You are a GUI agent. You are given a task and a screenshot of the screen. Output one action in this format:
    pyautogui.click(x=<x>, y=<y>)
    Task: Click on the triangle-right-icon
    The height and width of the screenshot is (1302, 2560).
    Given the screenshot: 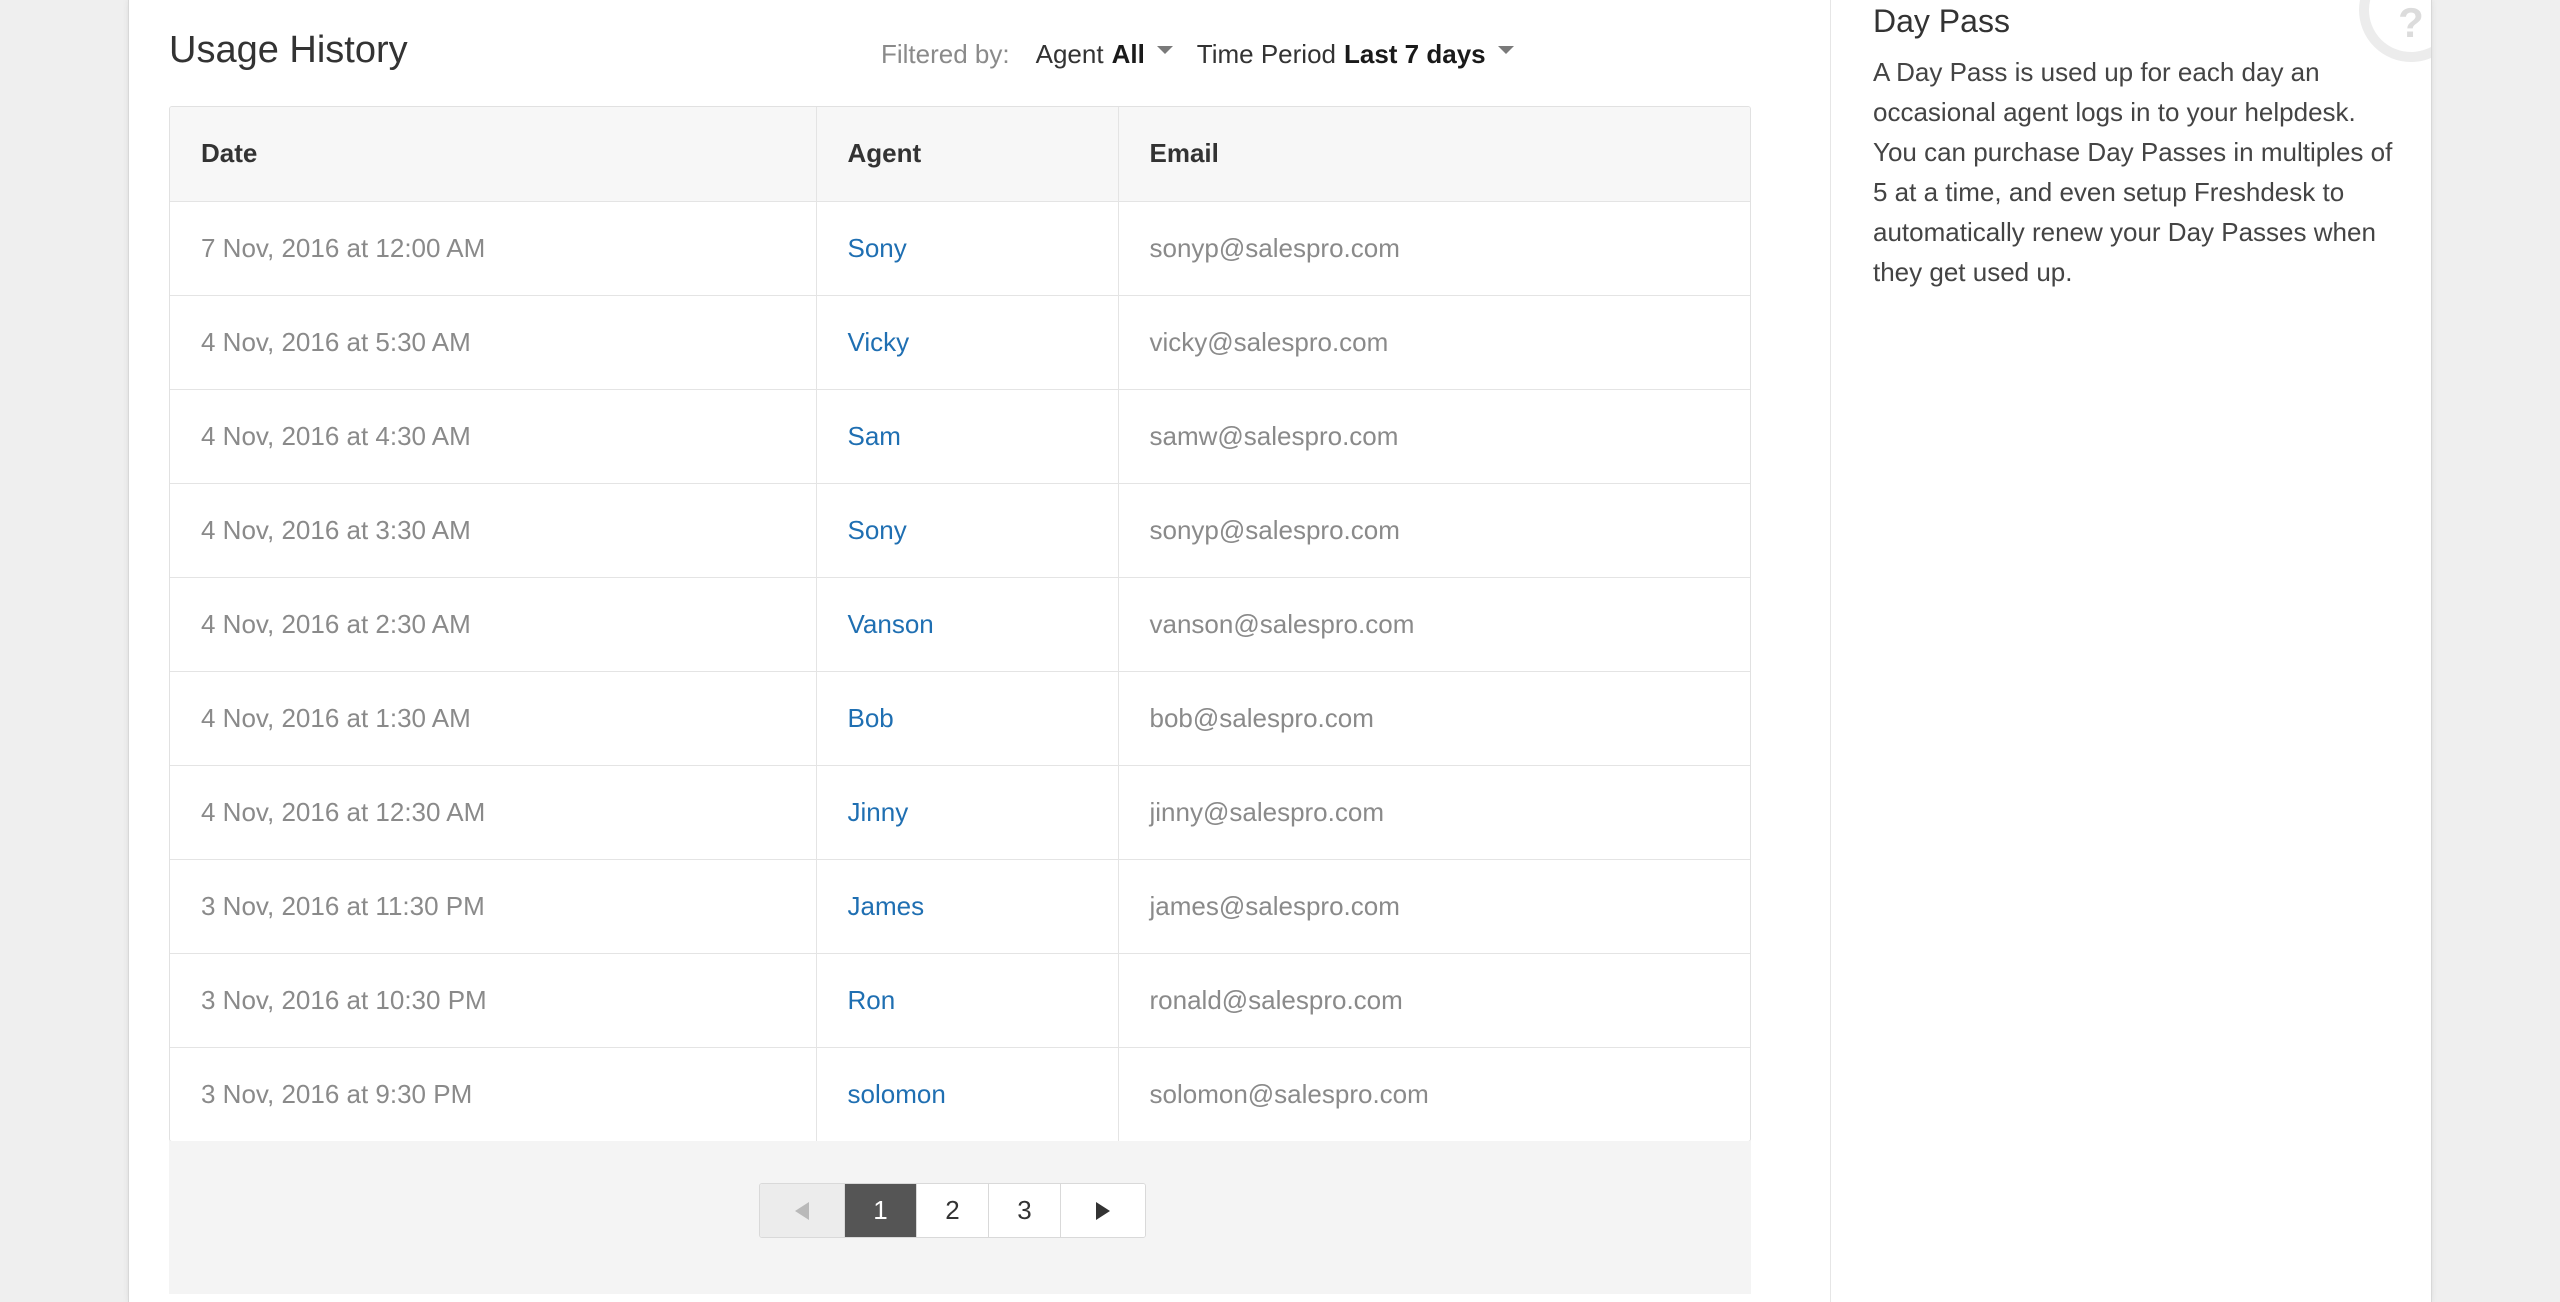 What is the action you would take?
    pyautogui.click(x=1103, y=1210)
    